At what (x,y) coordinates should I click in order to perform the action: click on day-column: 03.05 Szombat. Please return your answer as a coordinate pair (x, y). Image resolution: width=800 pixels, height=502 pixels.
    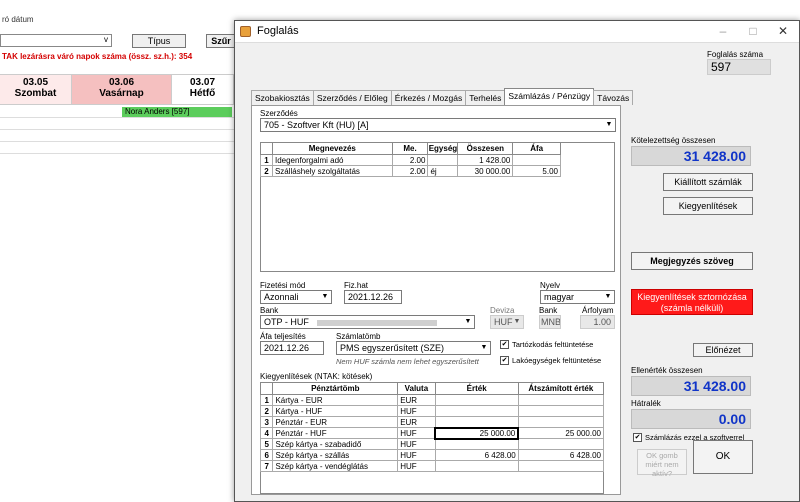
    Looking at the image, I should click on (36, 90).